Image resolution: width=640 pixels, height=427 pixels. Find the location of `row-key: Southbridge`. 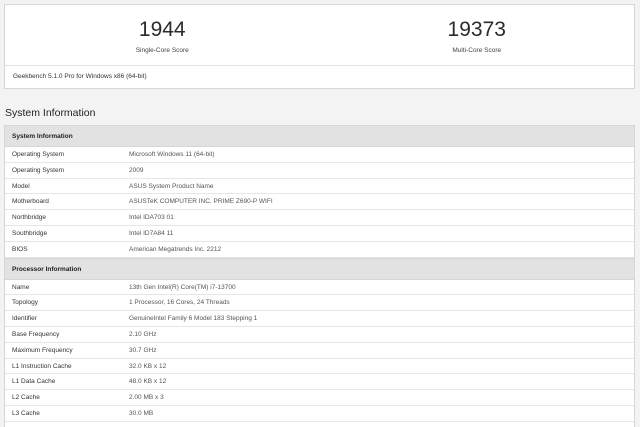

row-key: Southbridge is located at coordinates (30, 233).